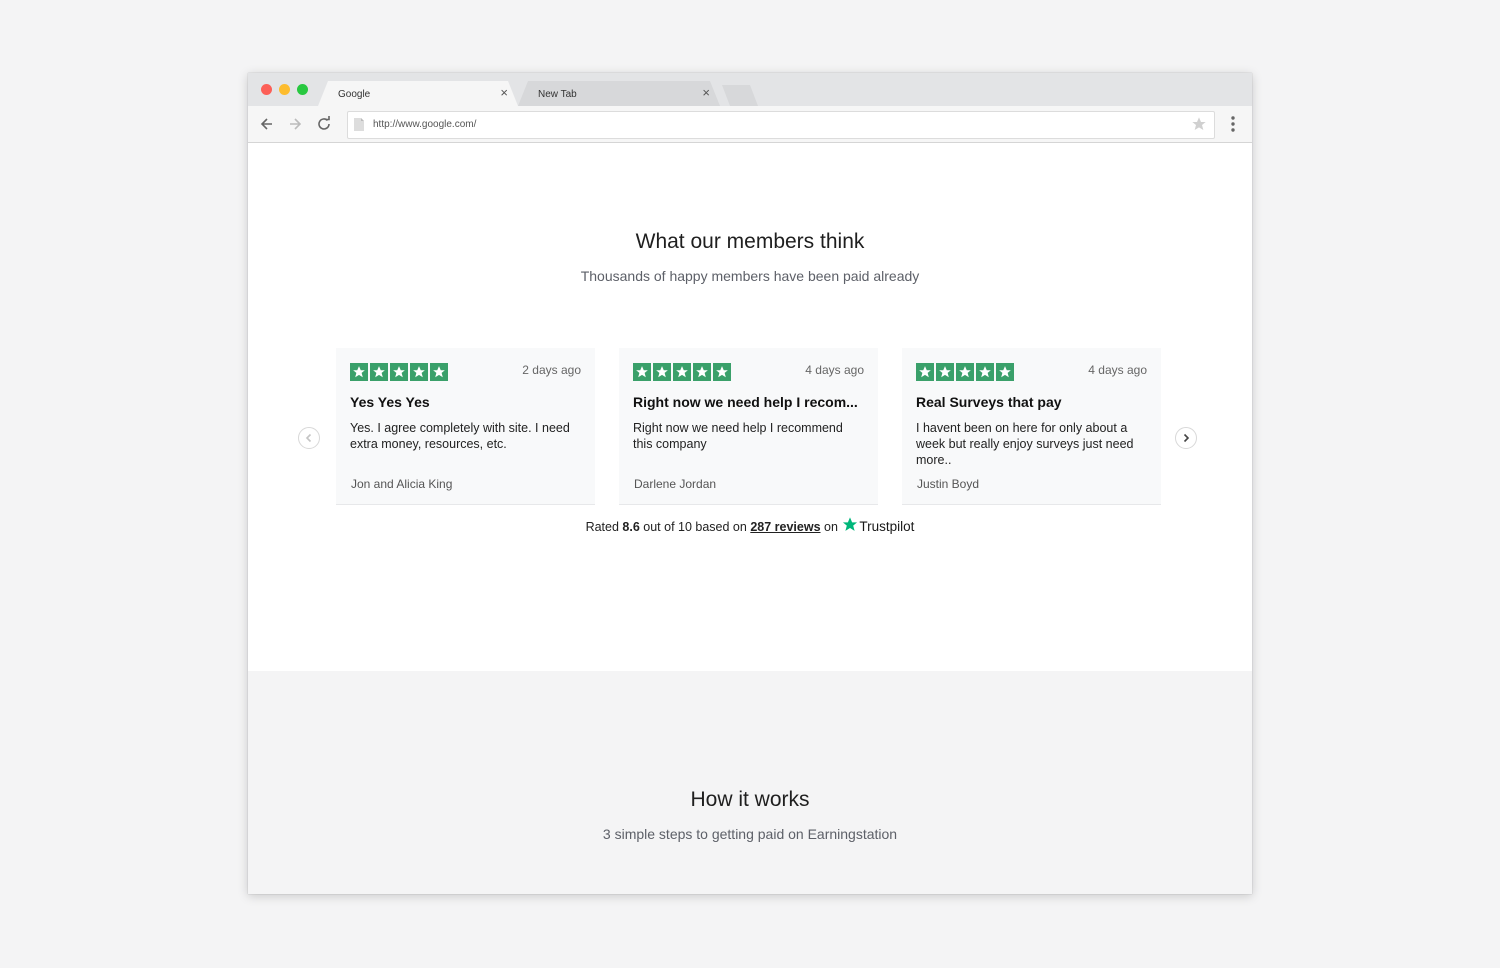 This screenshot has height=968, width=1500. Describe the element at coordinates (740, 95) in the screenshot. I see `new-tab-button` at that location.